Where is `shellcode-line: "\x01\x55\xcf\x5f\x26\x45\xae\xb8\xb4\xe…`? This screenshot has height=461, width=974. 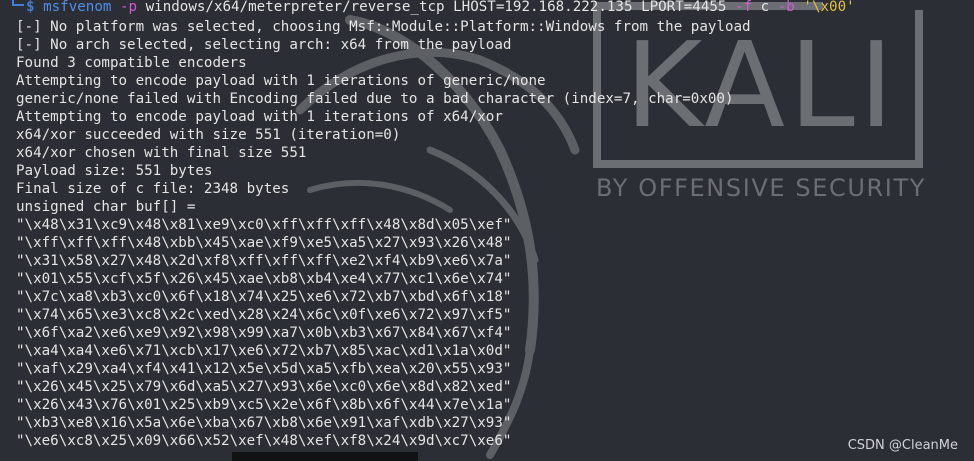 shellcode-line: "\x01\x55\xcf\x5f\x26\x45\xae\xb8\xb4\xe… is located at coordinates (264, 279).